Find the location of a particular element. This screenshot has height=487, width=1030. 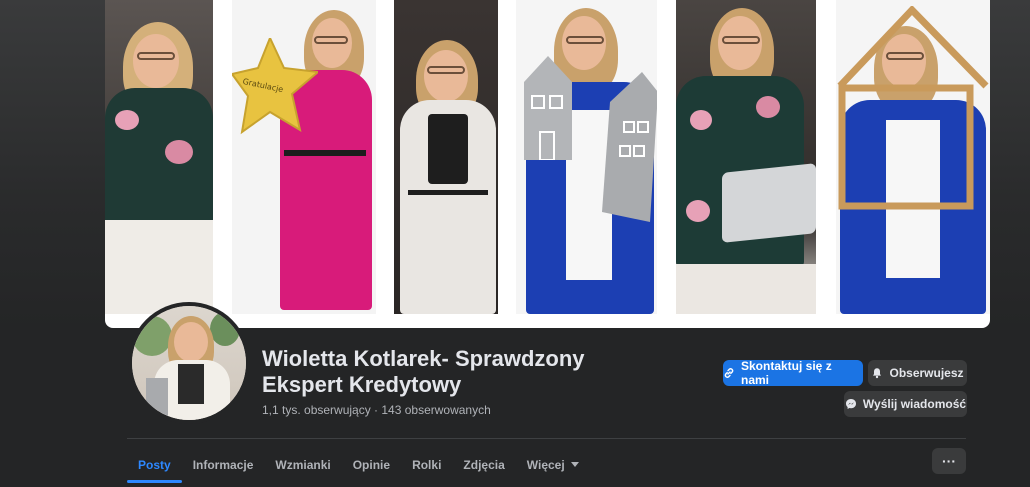

messenger-icon is located at coordinates (850, 404).